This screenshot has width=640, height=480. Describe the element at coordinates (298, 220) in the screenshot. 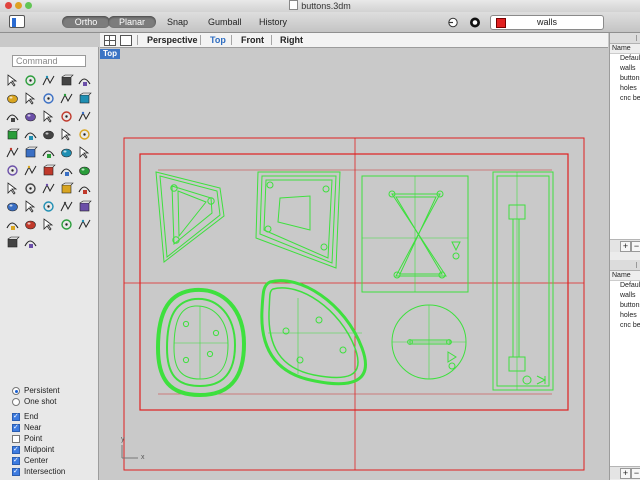

I see `pentagon-button-part` at that location.